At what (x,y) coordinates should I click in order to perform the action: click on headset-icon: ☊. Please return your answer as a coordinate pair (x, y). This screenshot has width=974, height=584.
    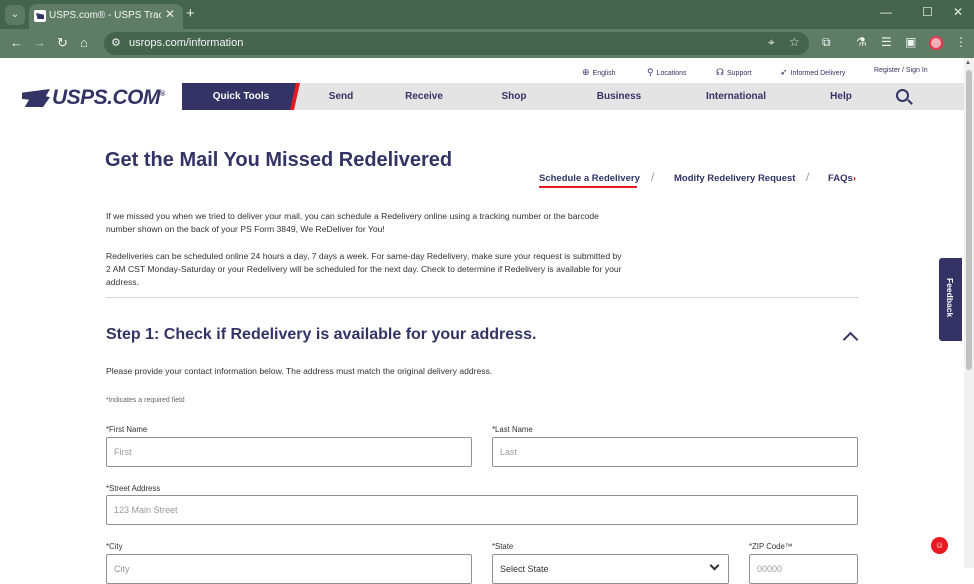
    Looking at the image, I should click on (720, 72).